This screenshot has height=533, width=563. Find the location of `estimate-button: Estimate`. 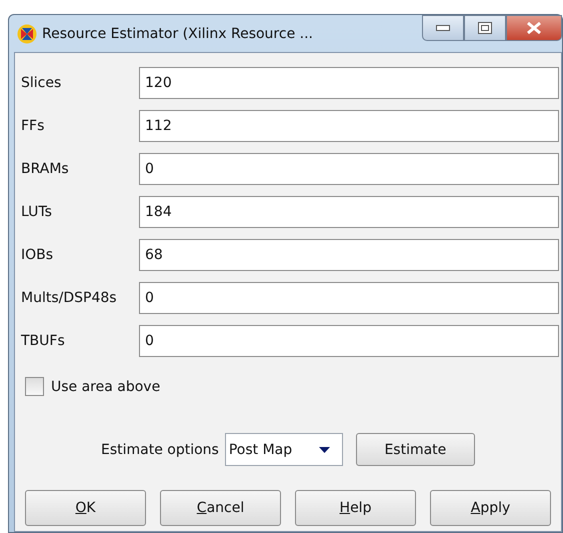

estimate-button: Estimate is located at coordinates (415, 449).